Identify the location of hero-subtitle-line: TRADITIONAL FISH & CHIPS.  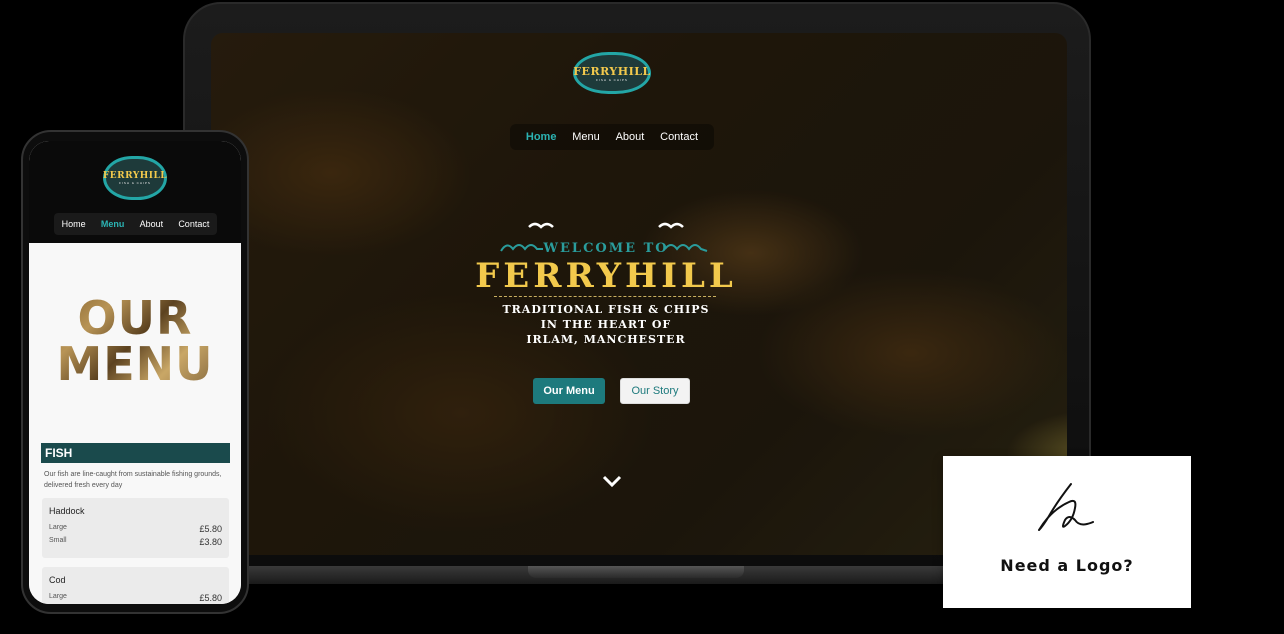
(606, 309).